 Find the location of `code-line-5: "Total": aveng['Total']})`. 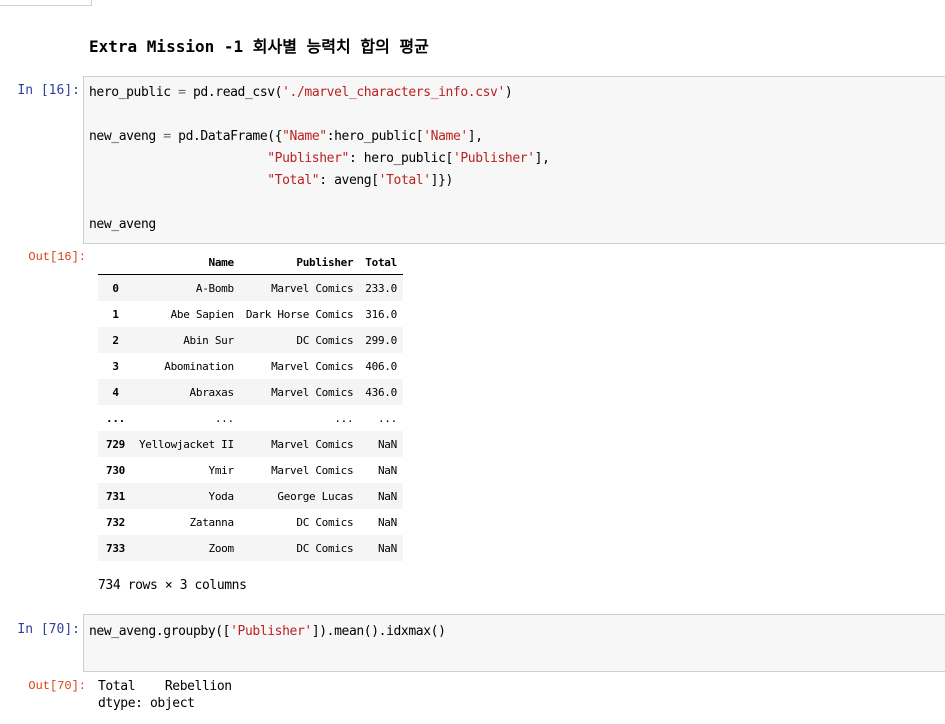

code-line-5: "Total": aveng['Total']}) is located at coordinates (360, 180).